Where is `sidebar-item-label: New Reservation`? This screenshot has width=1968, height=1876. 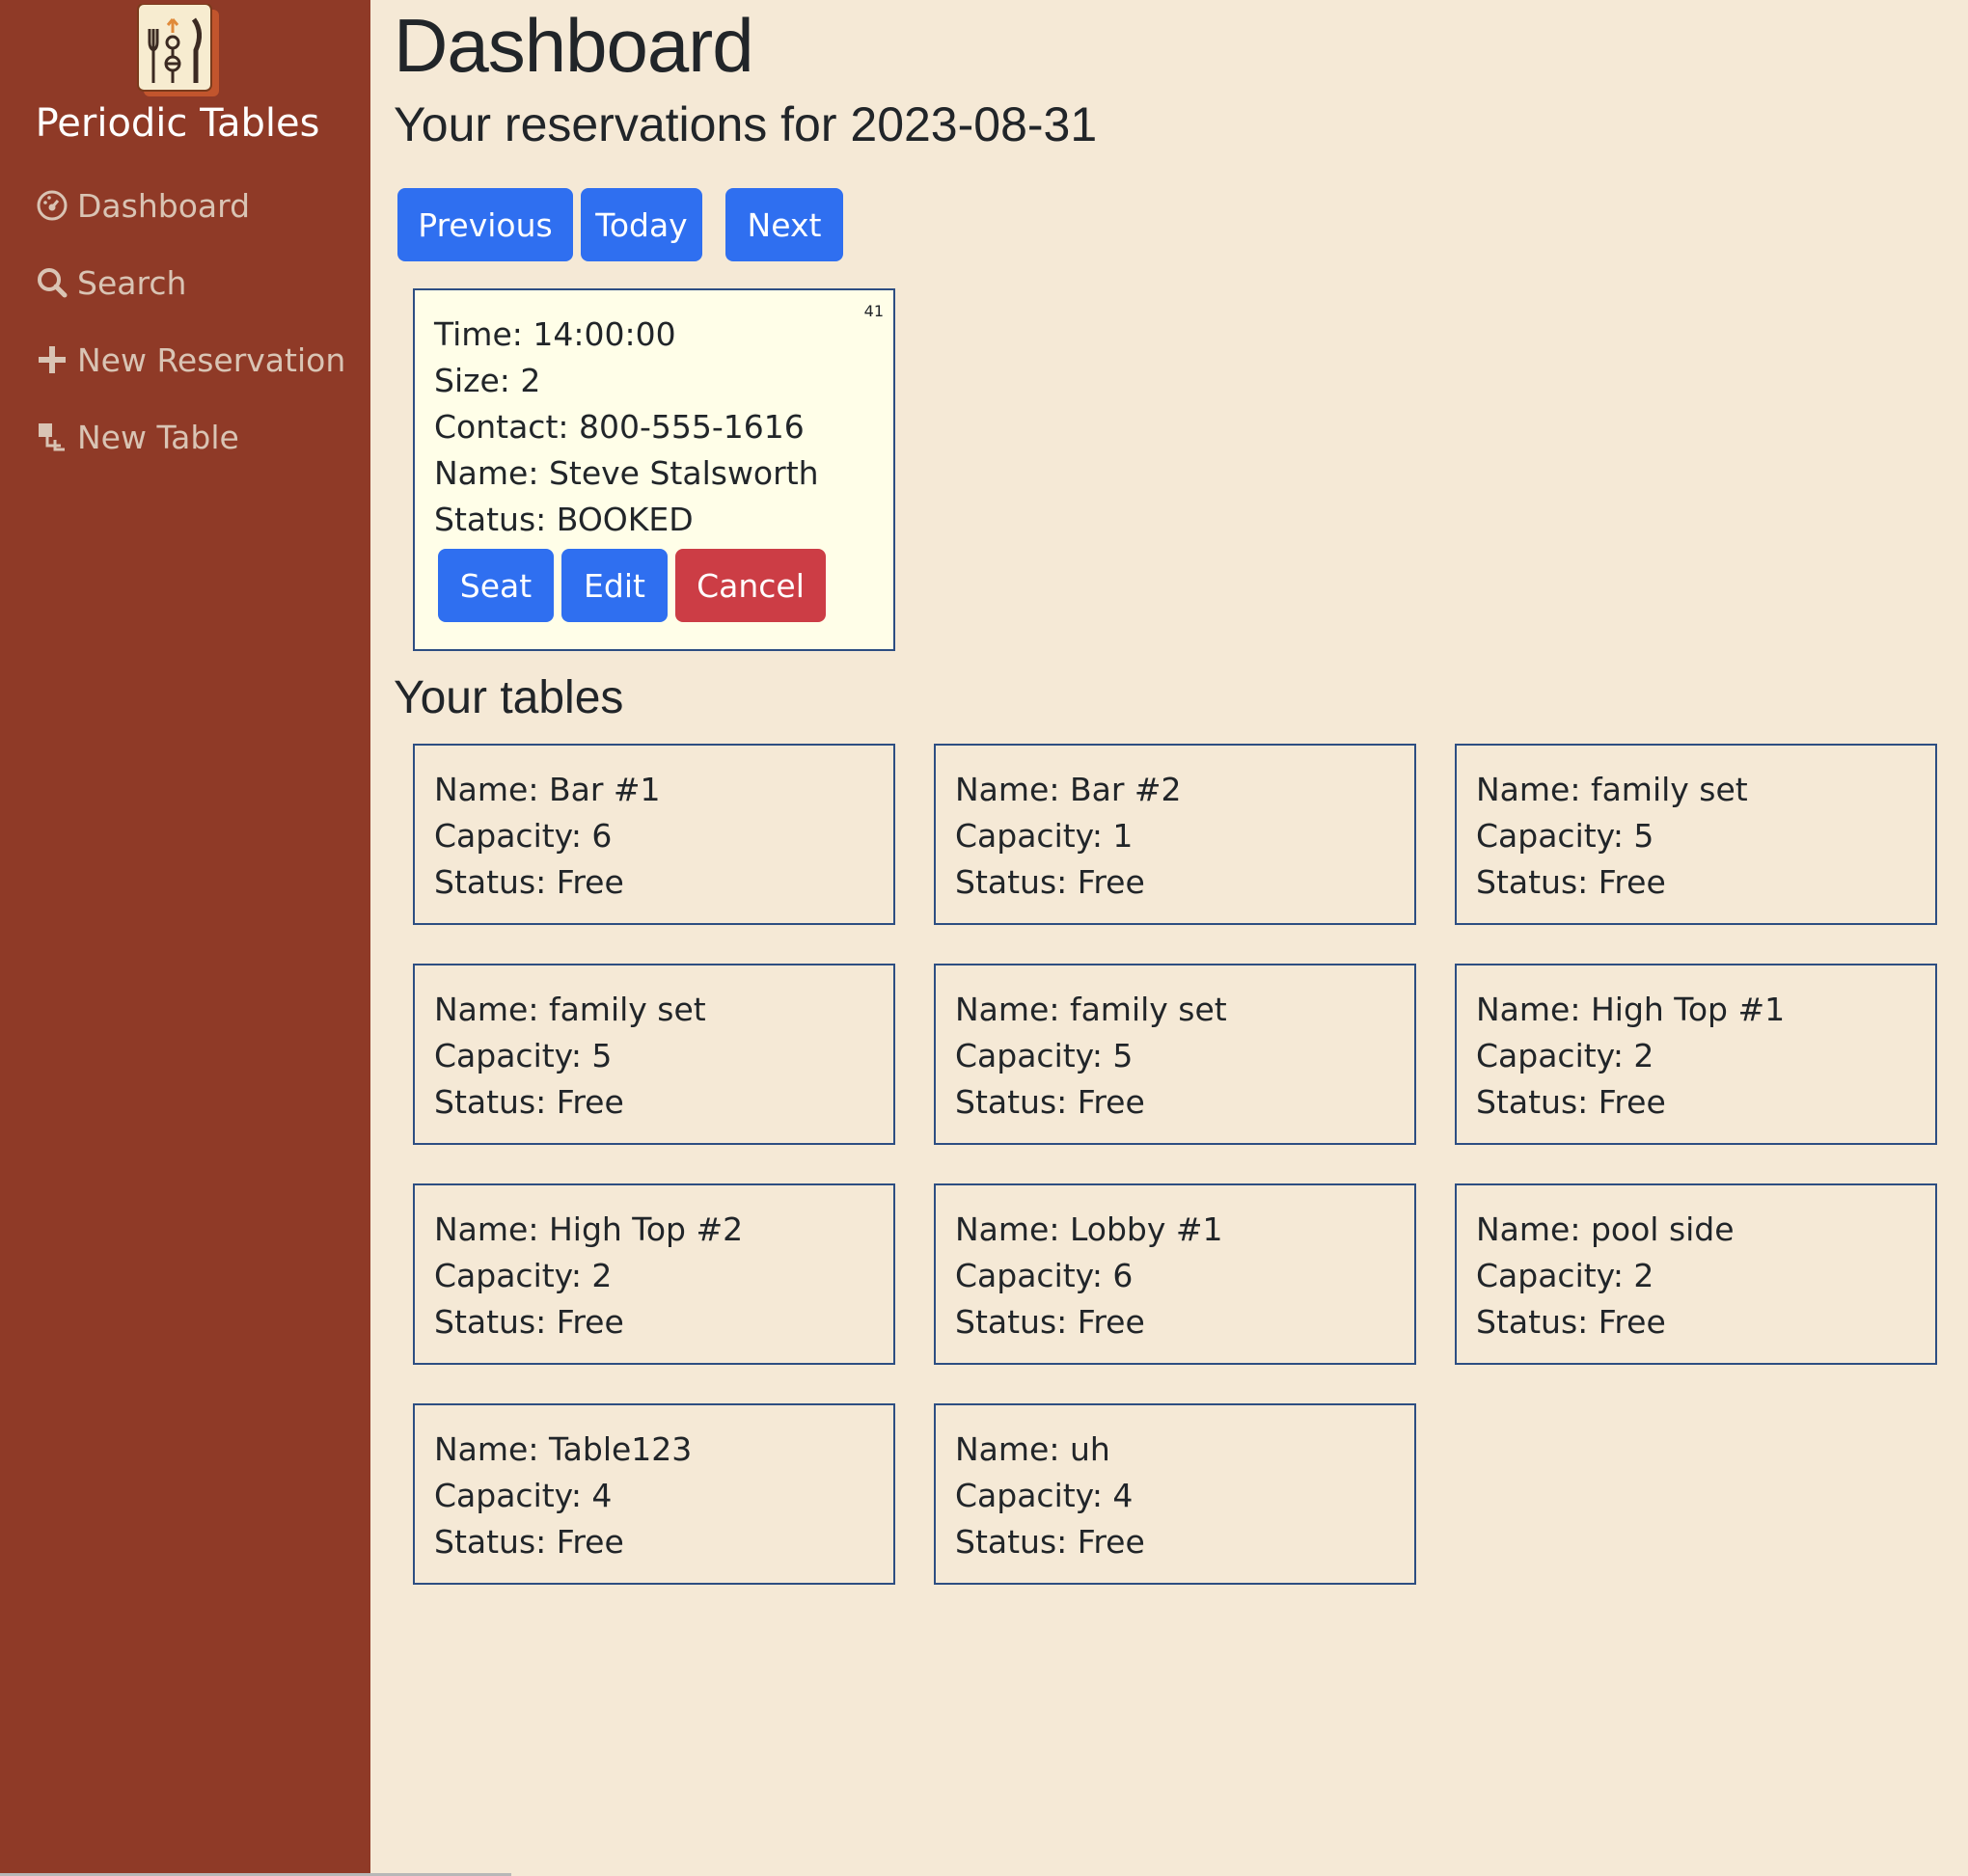
sidebar-item-label: New Reservation is located at coordinates (211, 359).